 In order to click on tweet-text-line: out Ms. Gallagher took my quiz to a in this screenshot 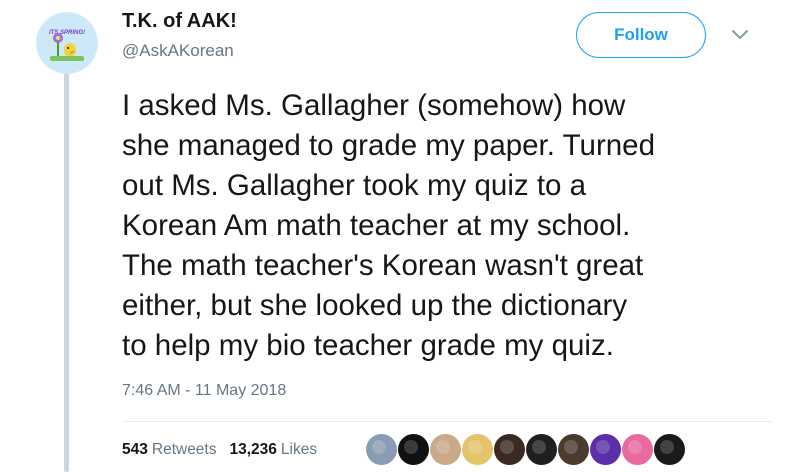, I will do `click(354, 185)`.